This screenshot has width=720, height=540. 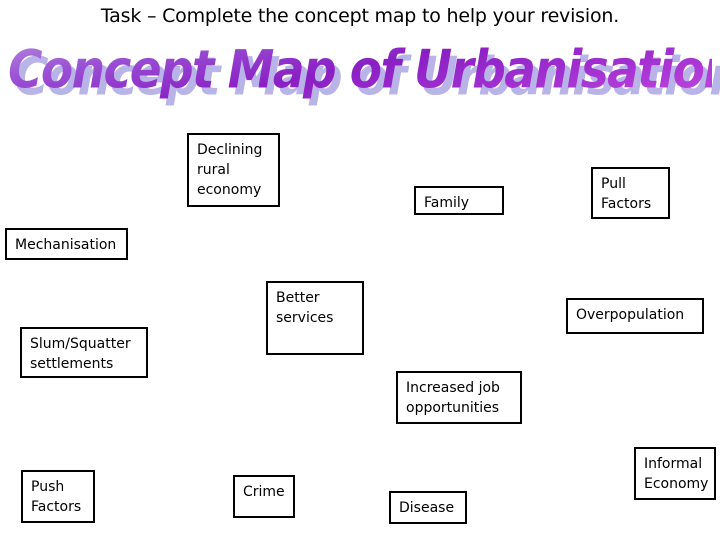 I want to click on slide-title-text: Concept Map of Urbanisation in LEDCs, so click(x=364, y=70).